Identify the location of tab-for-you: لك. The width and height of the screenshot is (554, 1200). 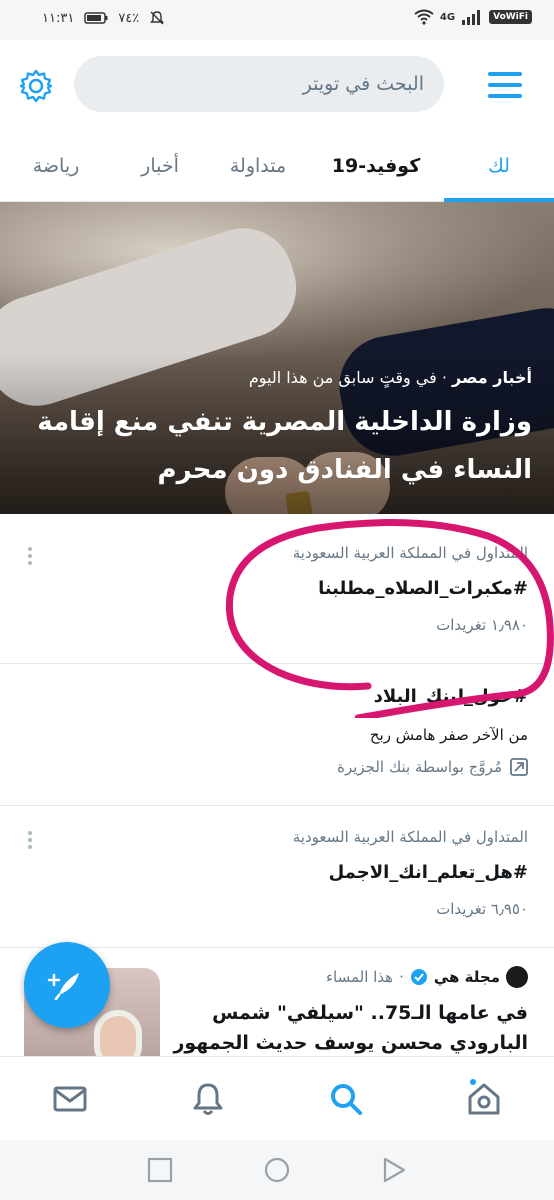
(499, 166).